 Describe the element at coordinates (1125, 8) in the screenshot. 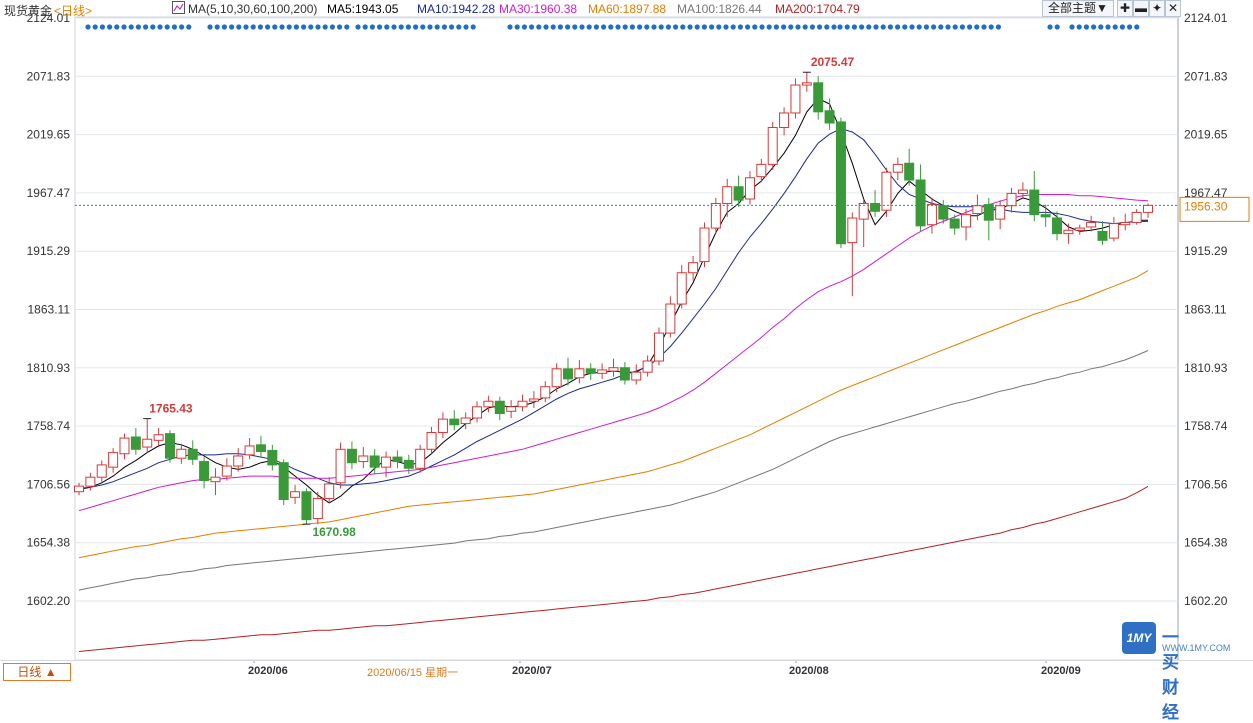

I see `zoom-in-icon: ✚` at that location.